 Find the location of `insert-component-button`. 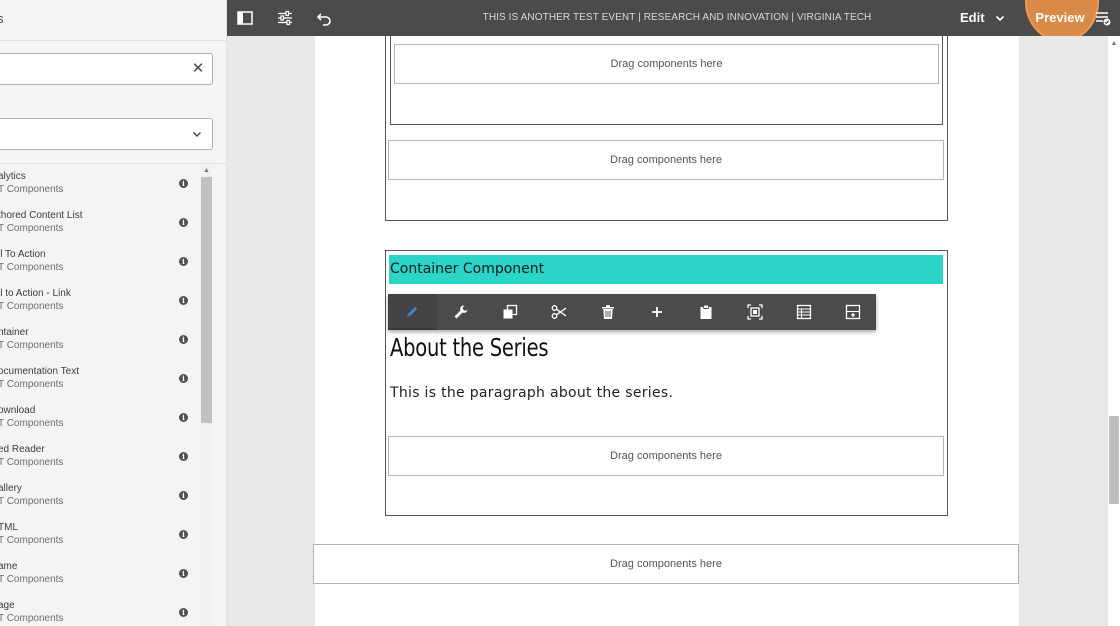

insert-component-button is located at coordinates (657, 312).